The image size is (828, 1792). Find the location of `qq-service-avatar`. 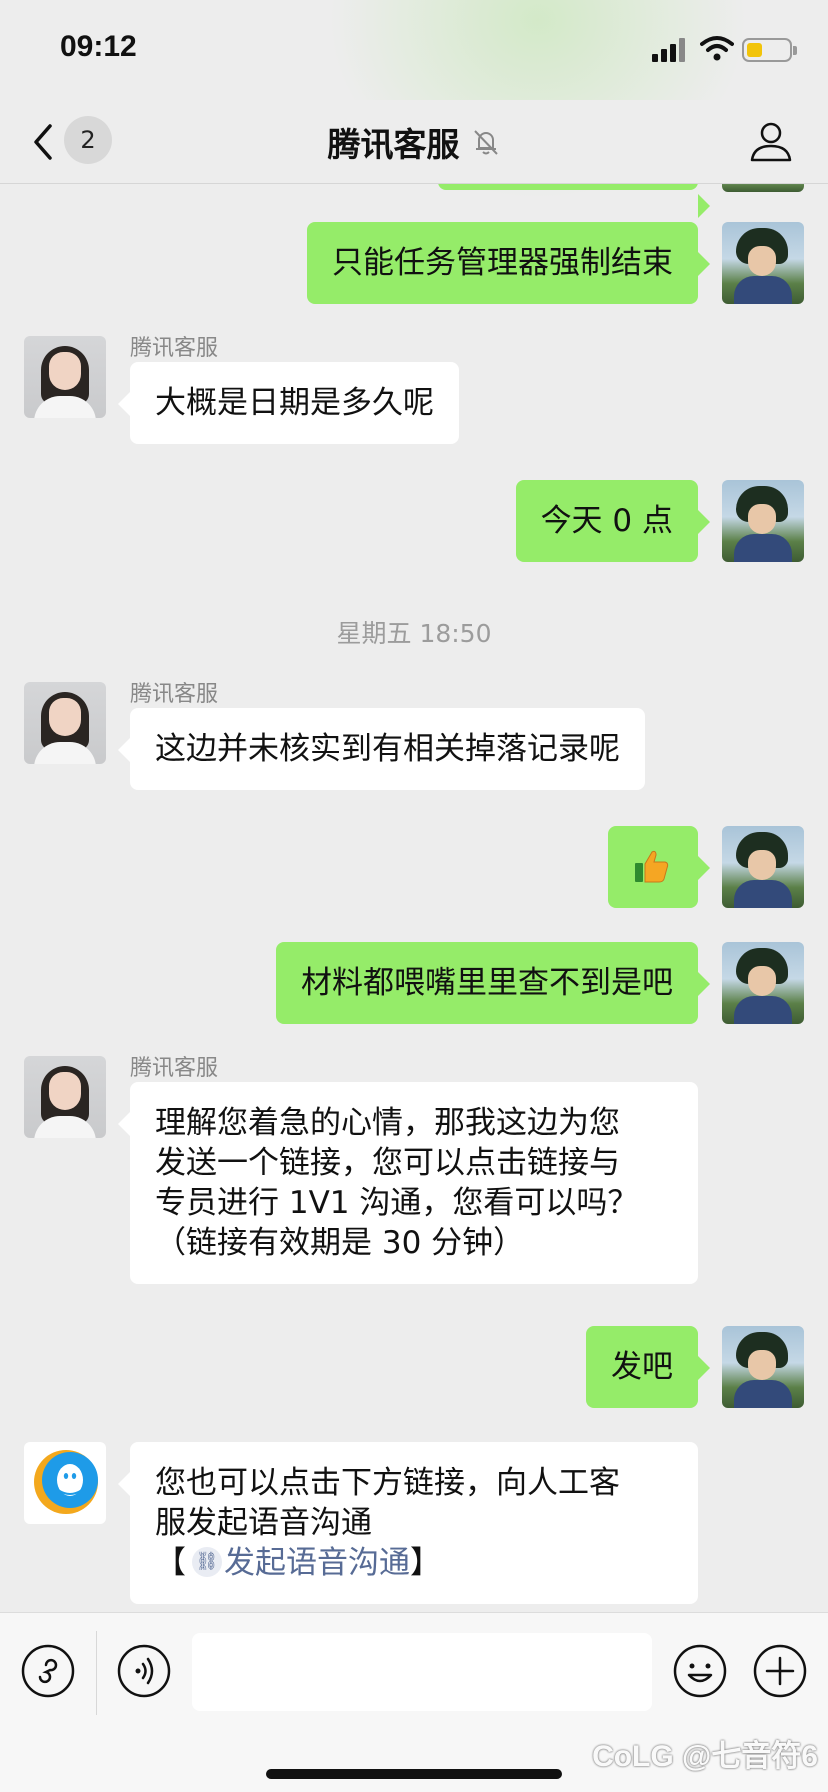

qq-service-avatar is located at coordinates (65, 1483).